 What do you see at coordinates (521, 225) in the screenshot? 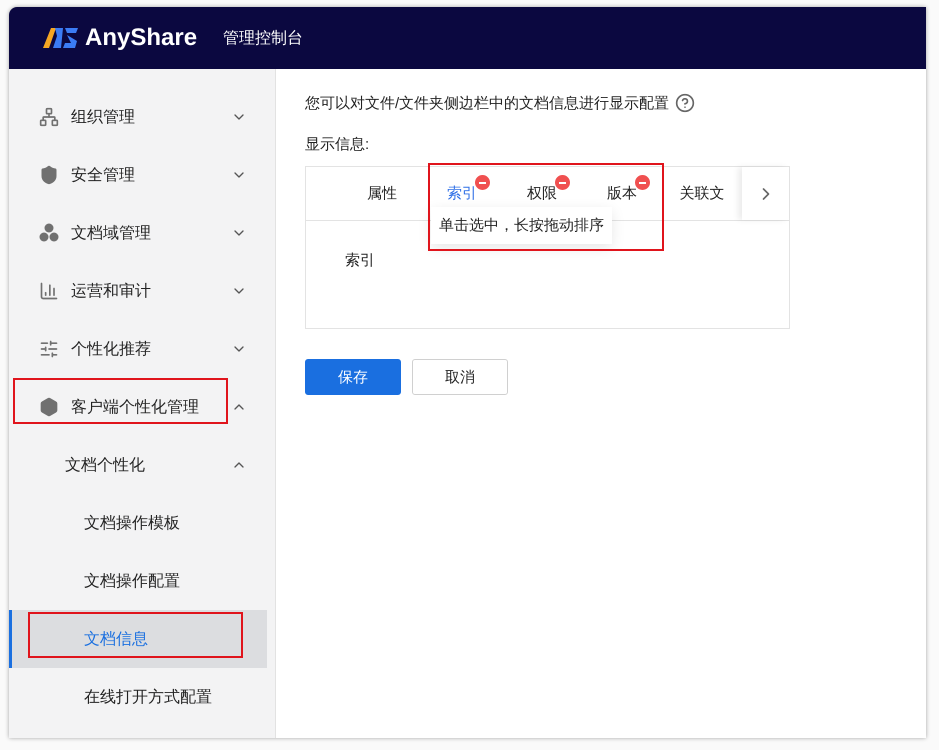
I see `tooltip: 单击选中，长按拖动排序` at bounding box center [521, 225].